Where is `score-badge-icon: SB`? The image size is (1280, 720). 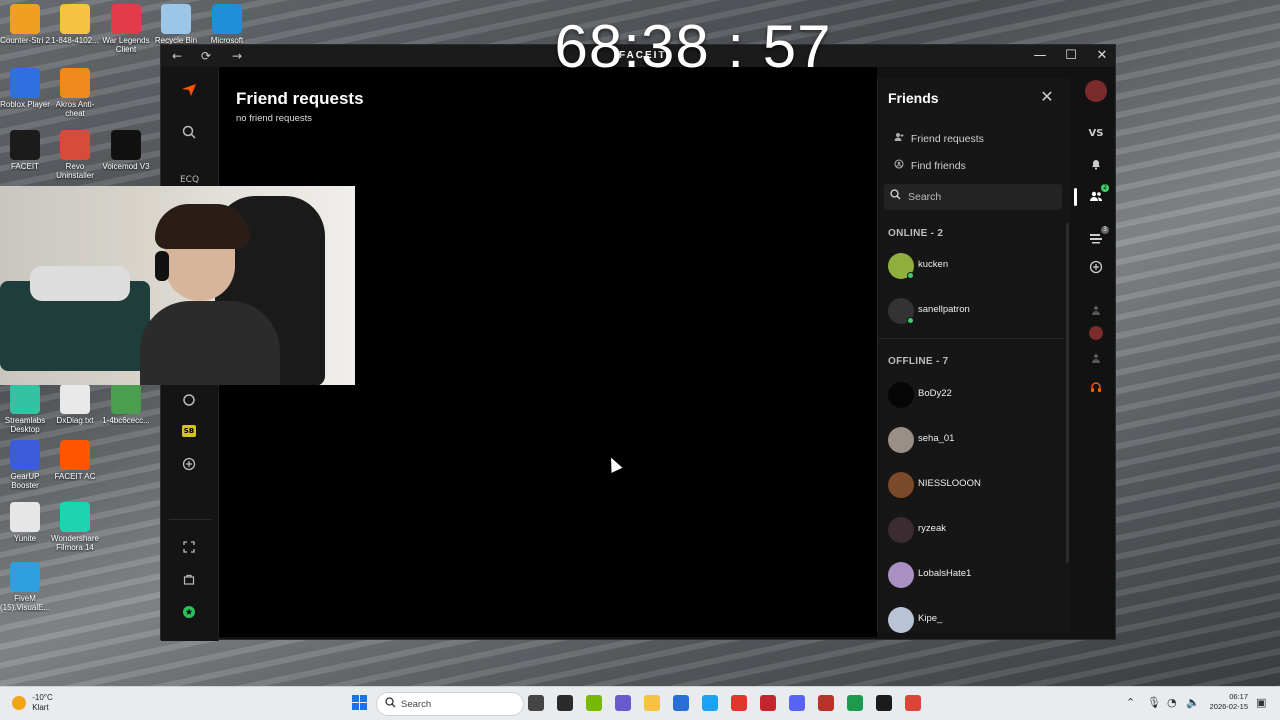
score-badge-icon: SB is located at coordinates (189, 431).